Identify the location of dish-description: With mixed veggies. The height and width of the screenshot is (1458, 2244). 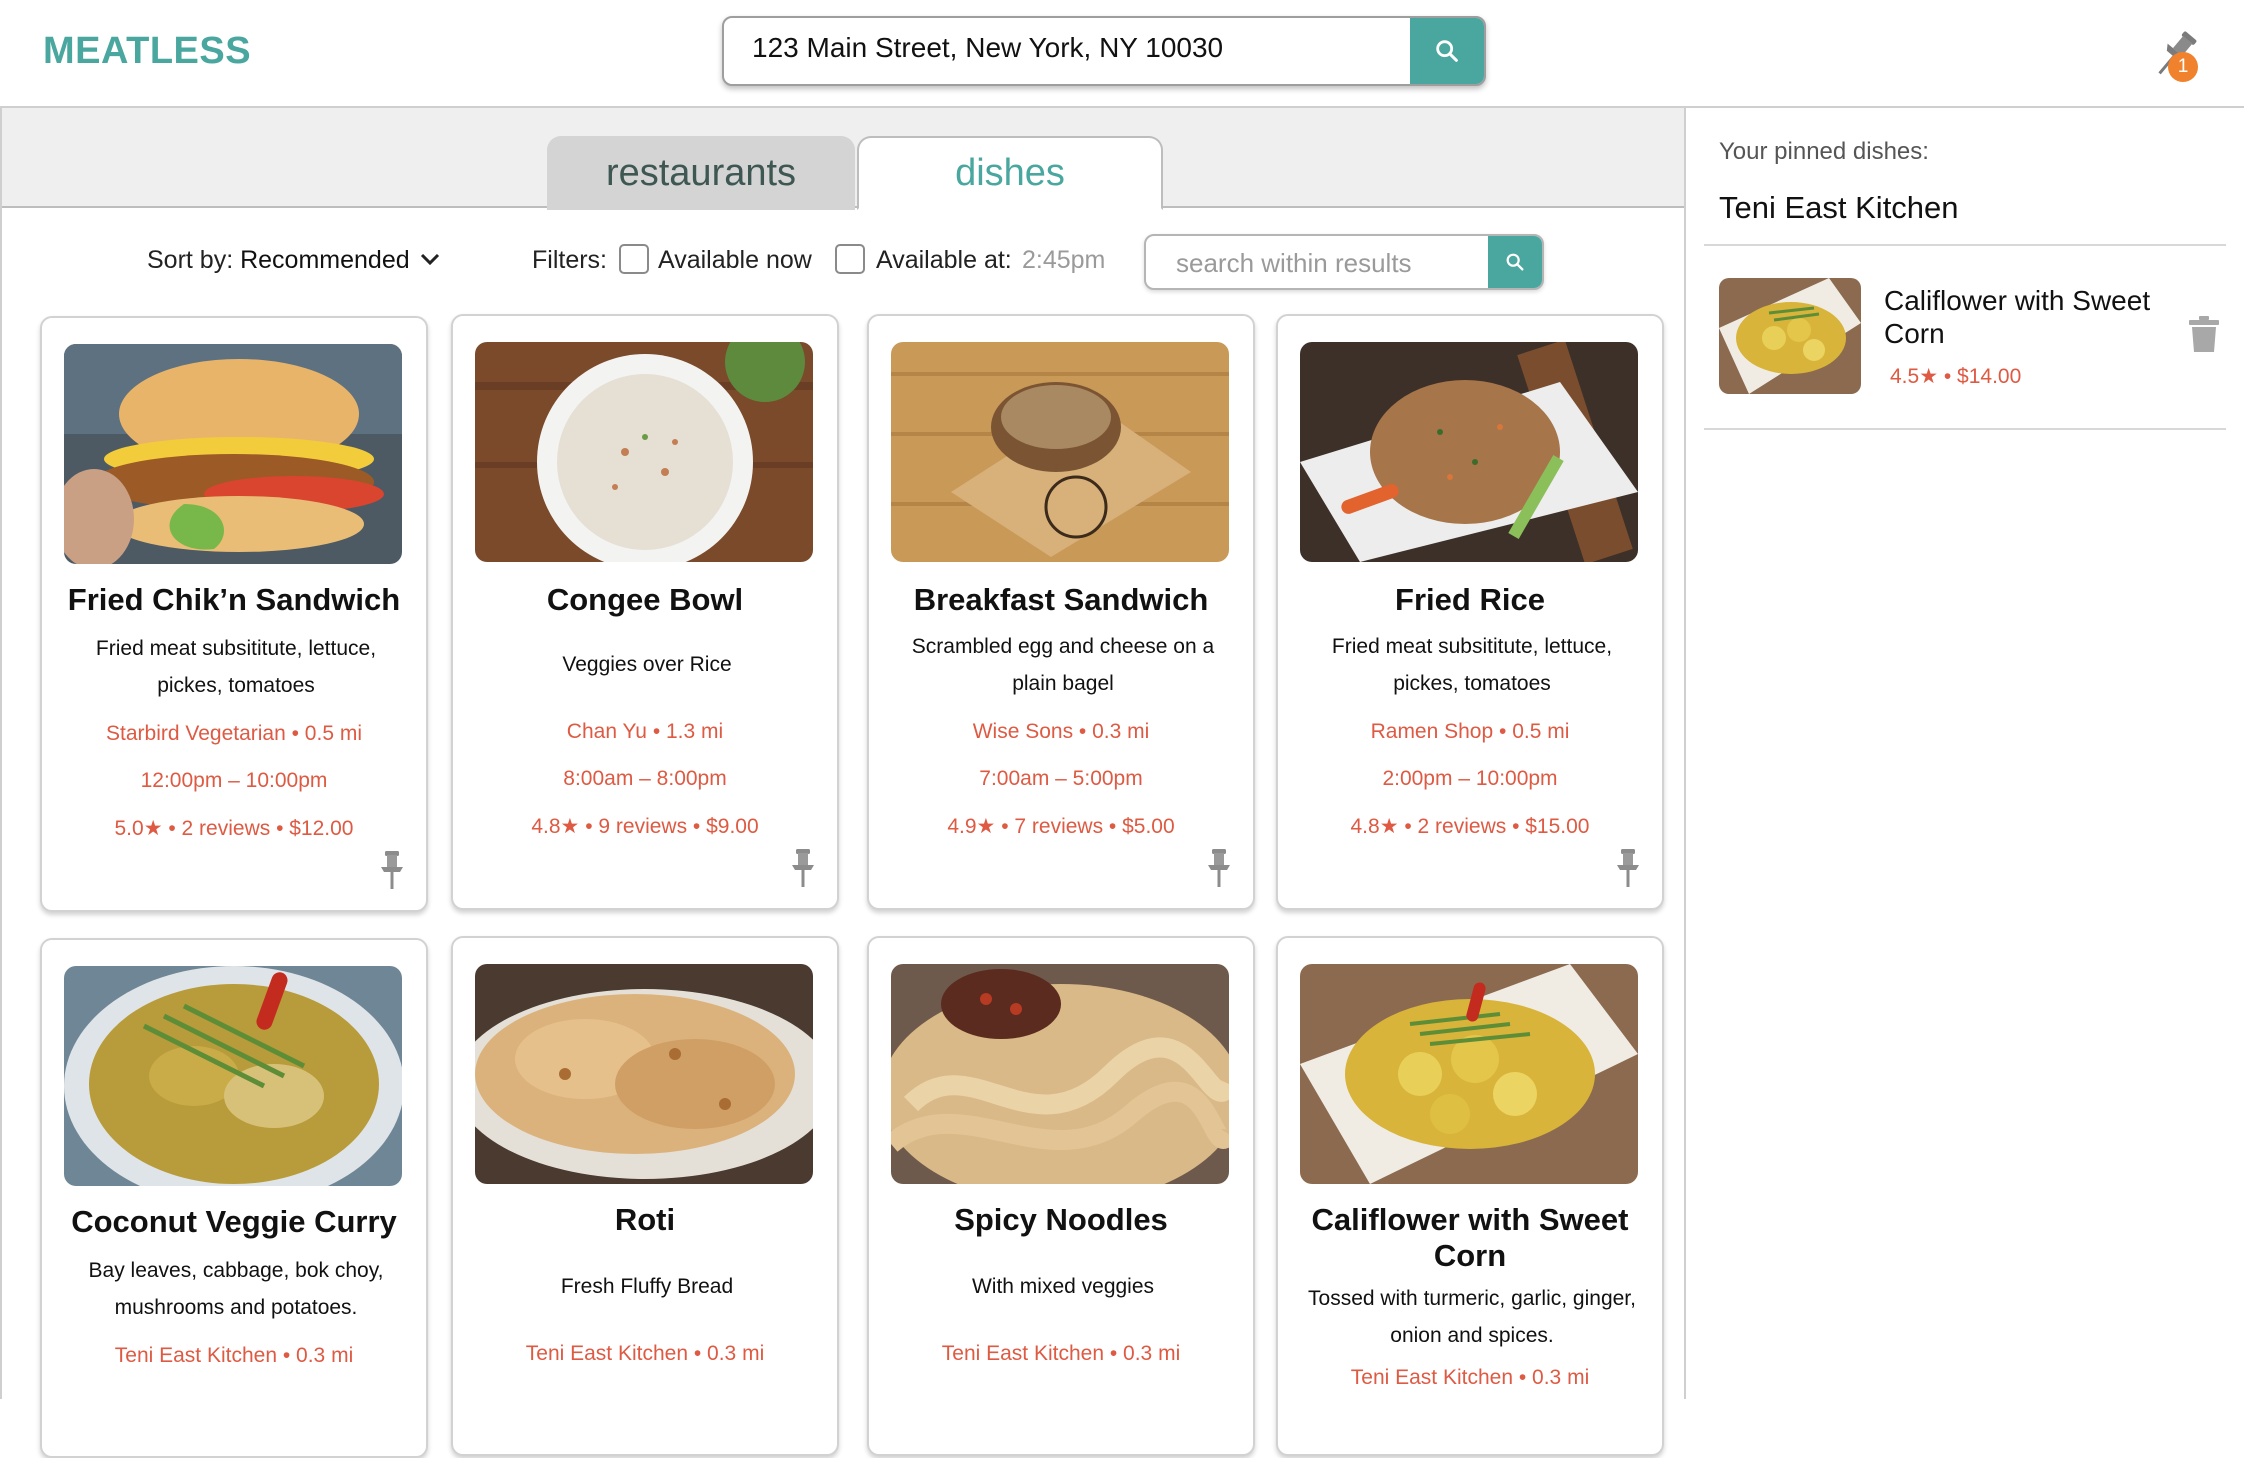
(1063, 1286).